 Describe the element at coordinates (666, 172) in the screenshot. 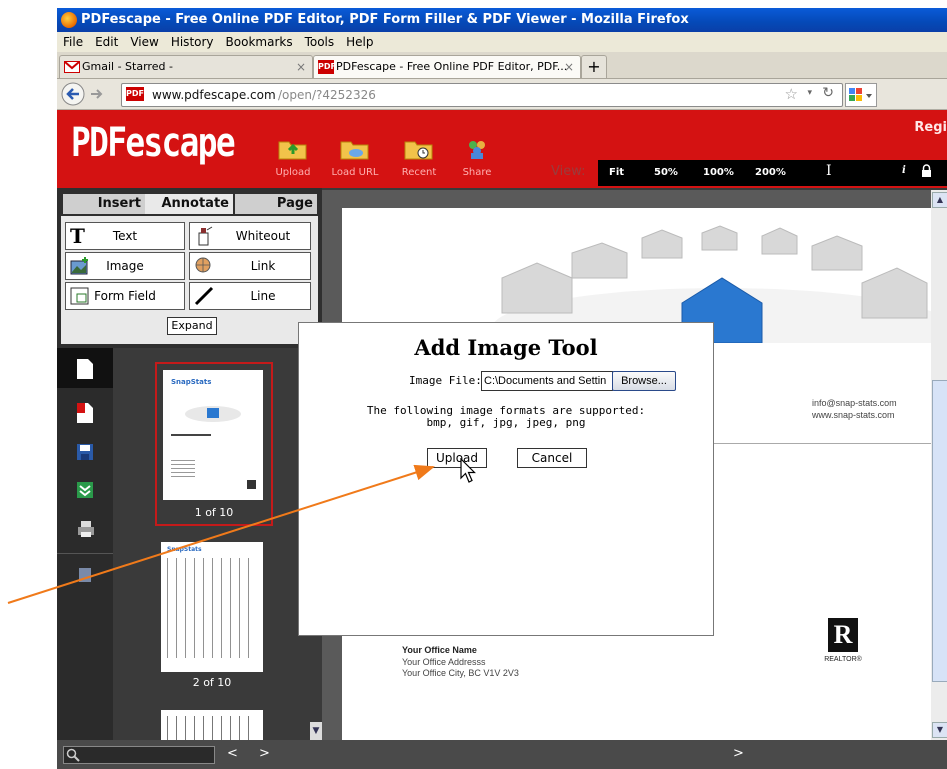

I see `view-50: 50%` at that location.